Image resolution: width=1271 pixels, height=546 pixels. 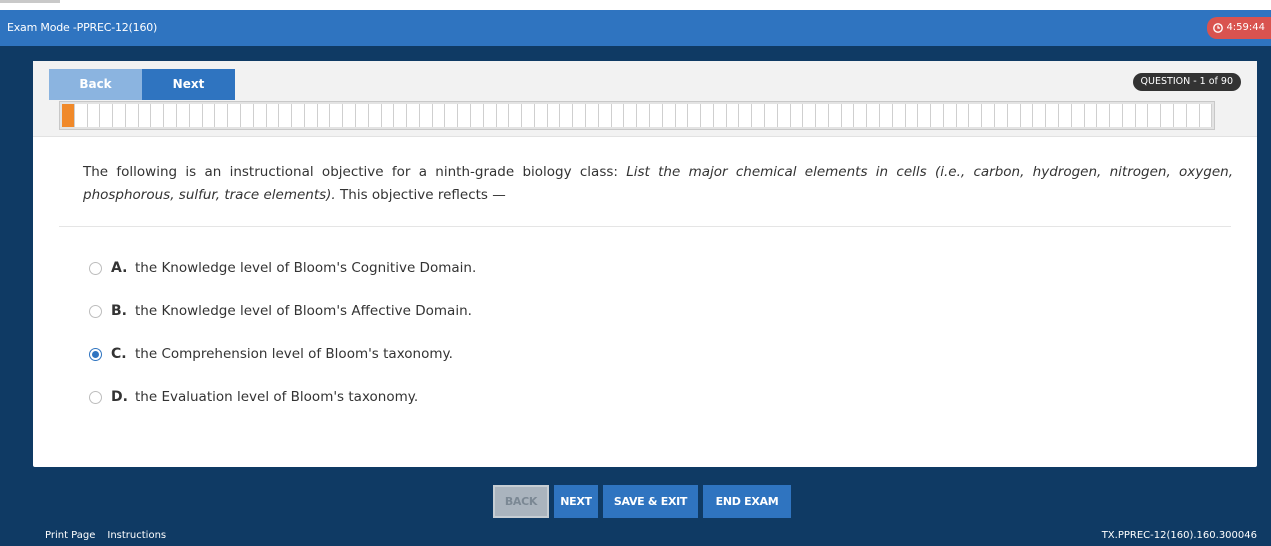 I want to click on option-d-radio, so click(x=95, y=397).